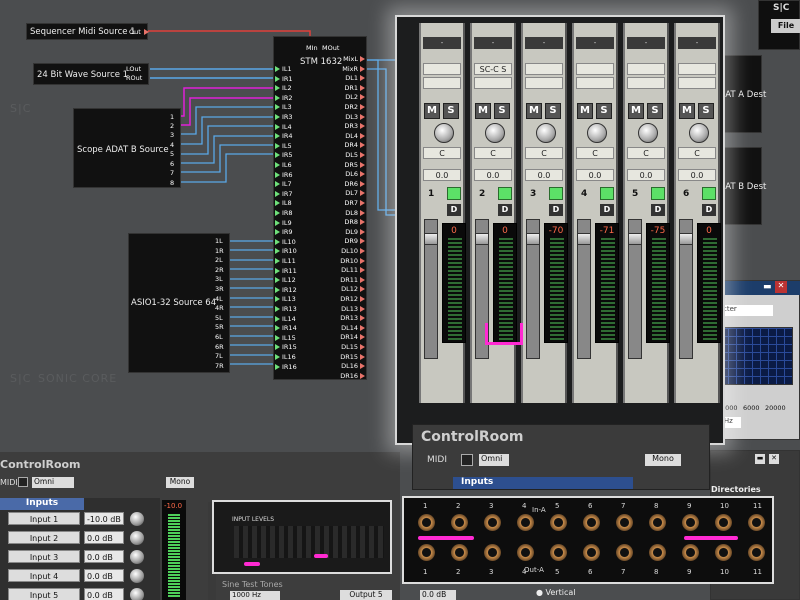  Describe the element at coordinates (352, 318) in the screenshot. I see `stm-output-port: DR13` at that location.